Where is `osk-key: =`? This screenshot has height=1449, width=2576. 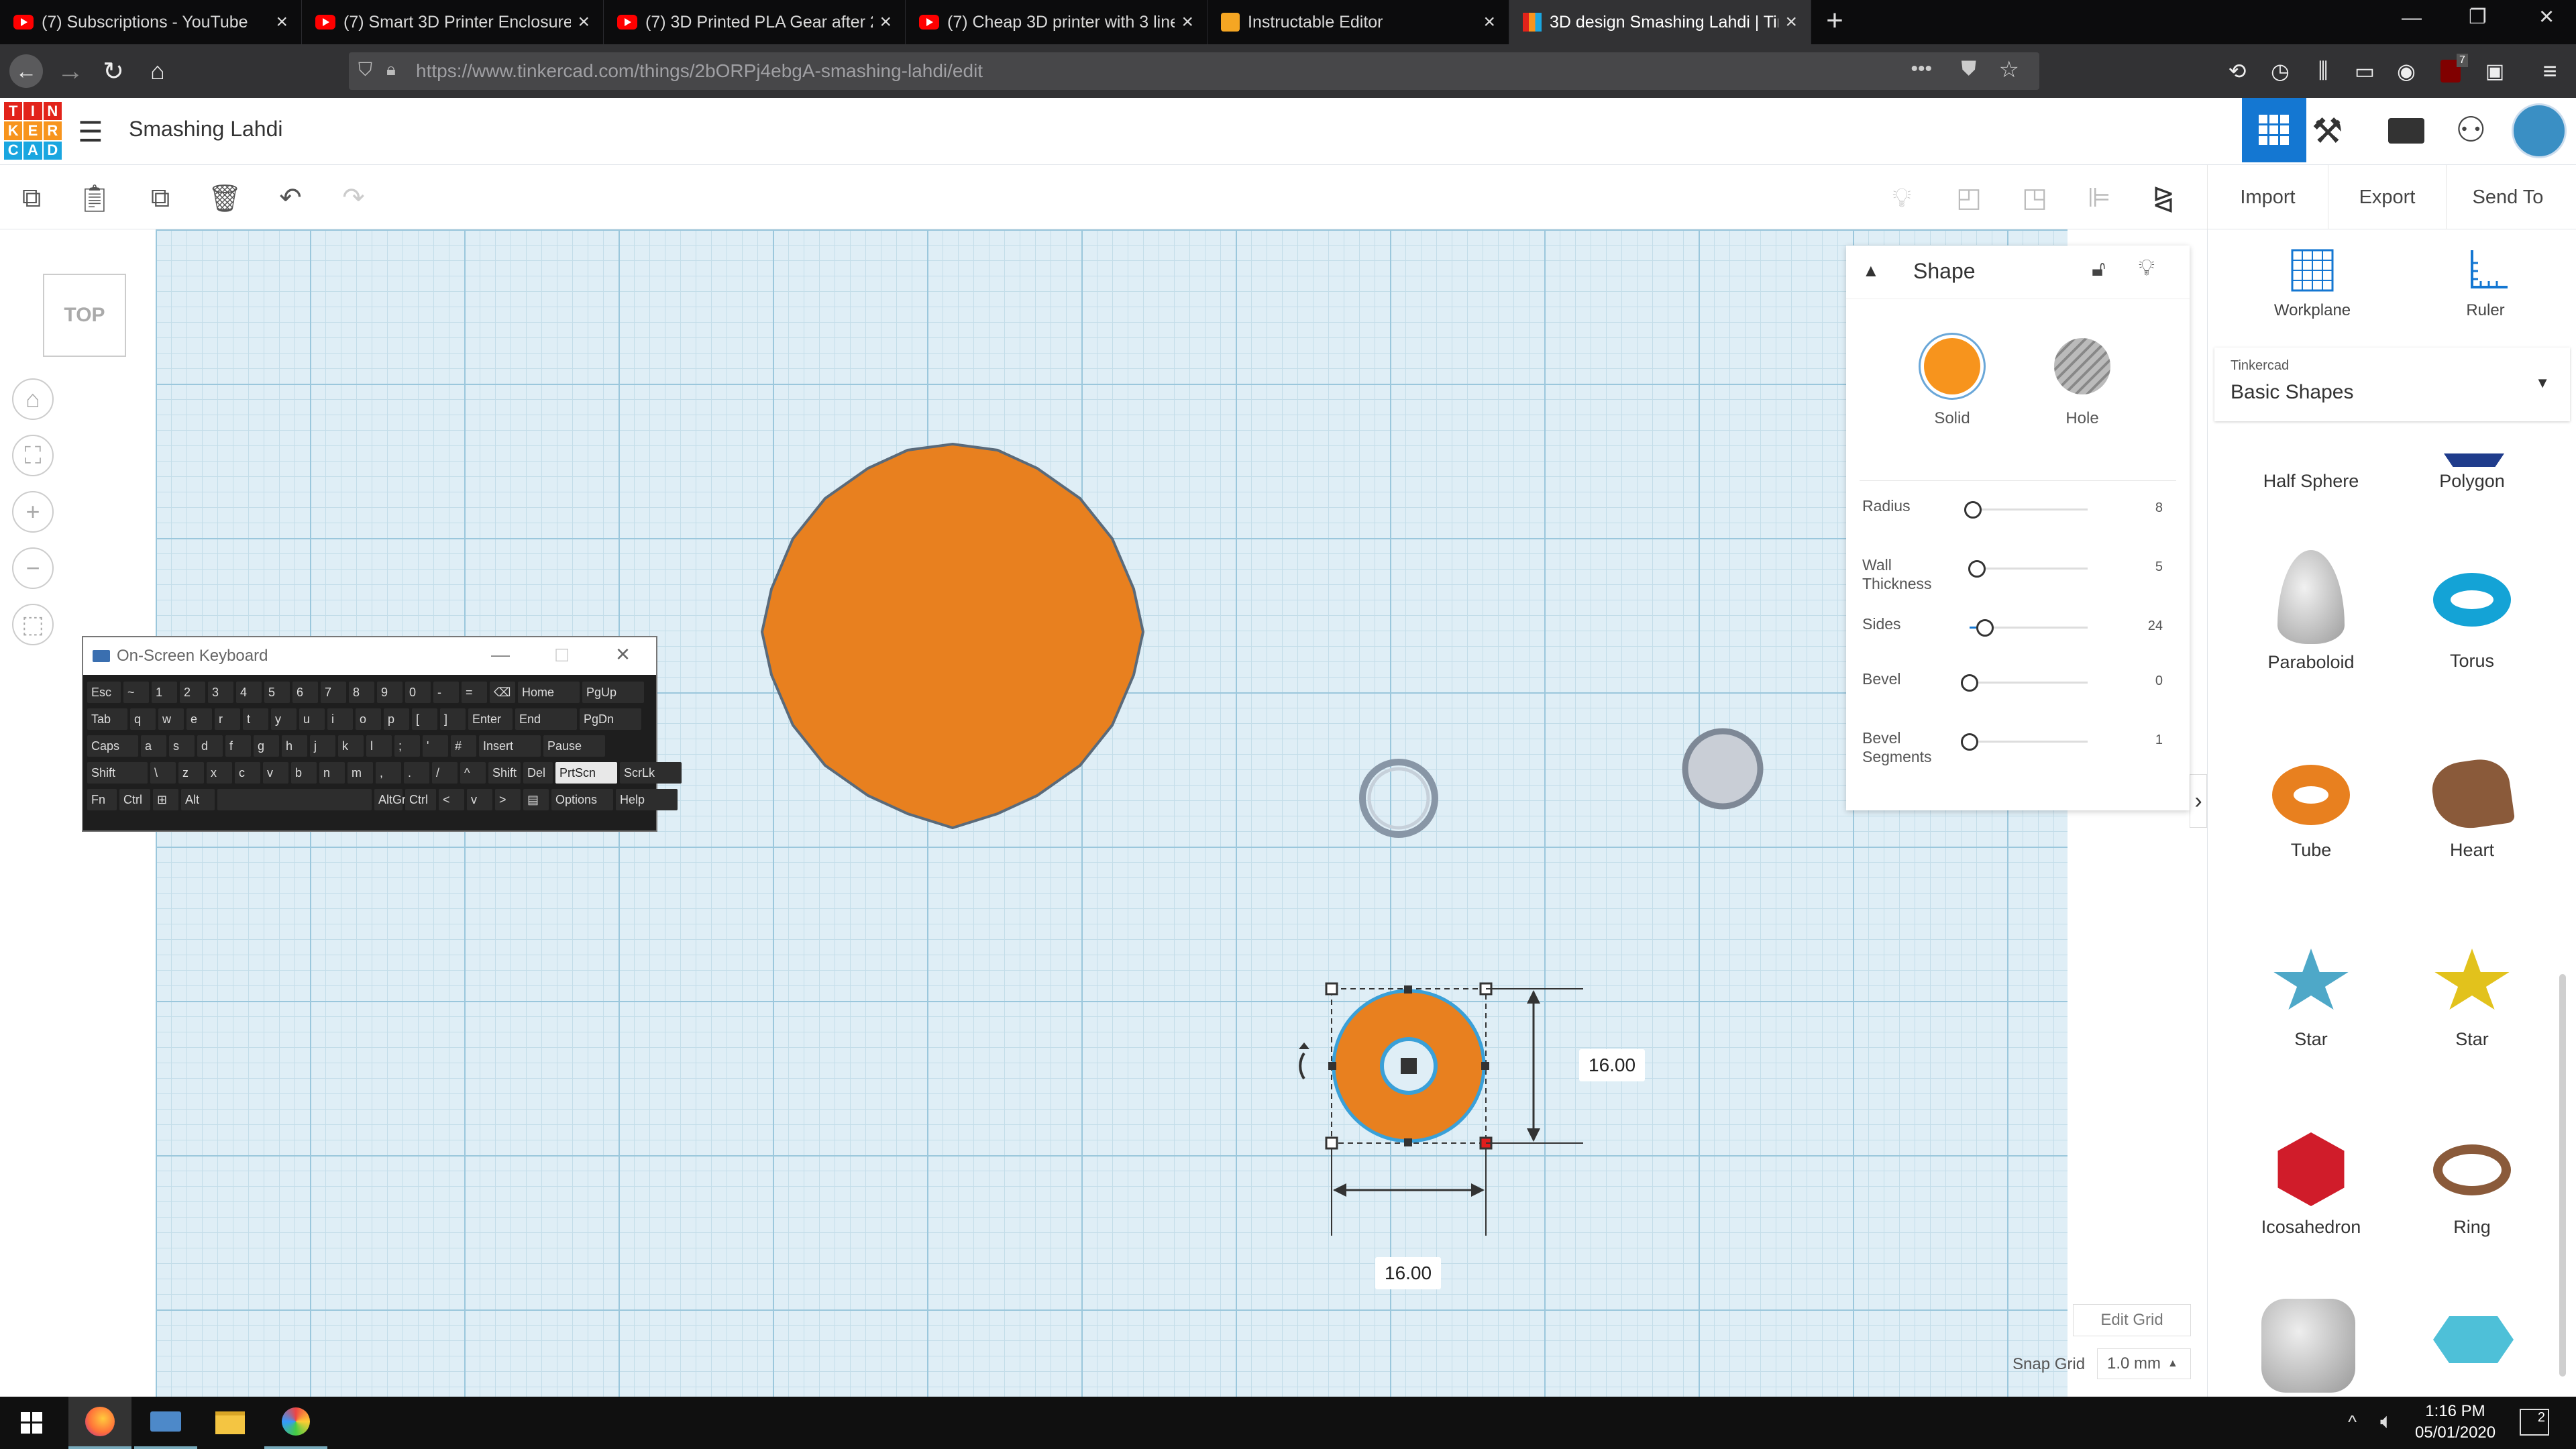
osk-key: = is located at coordinates (474, 692).